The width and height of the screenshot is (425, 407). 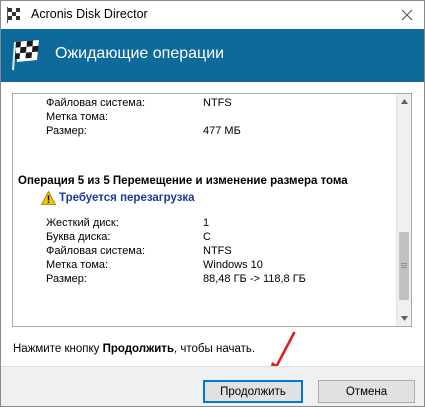 What do you see at coordinates (222, 131) in the screenshot?
I see `detail-value: 477 МБ` at bounding box center [222, 131].